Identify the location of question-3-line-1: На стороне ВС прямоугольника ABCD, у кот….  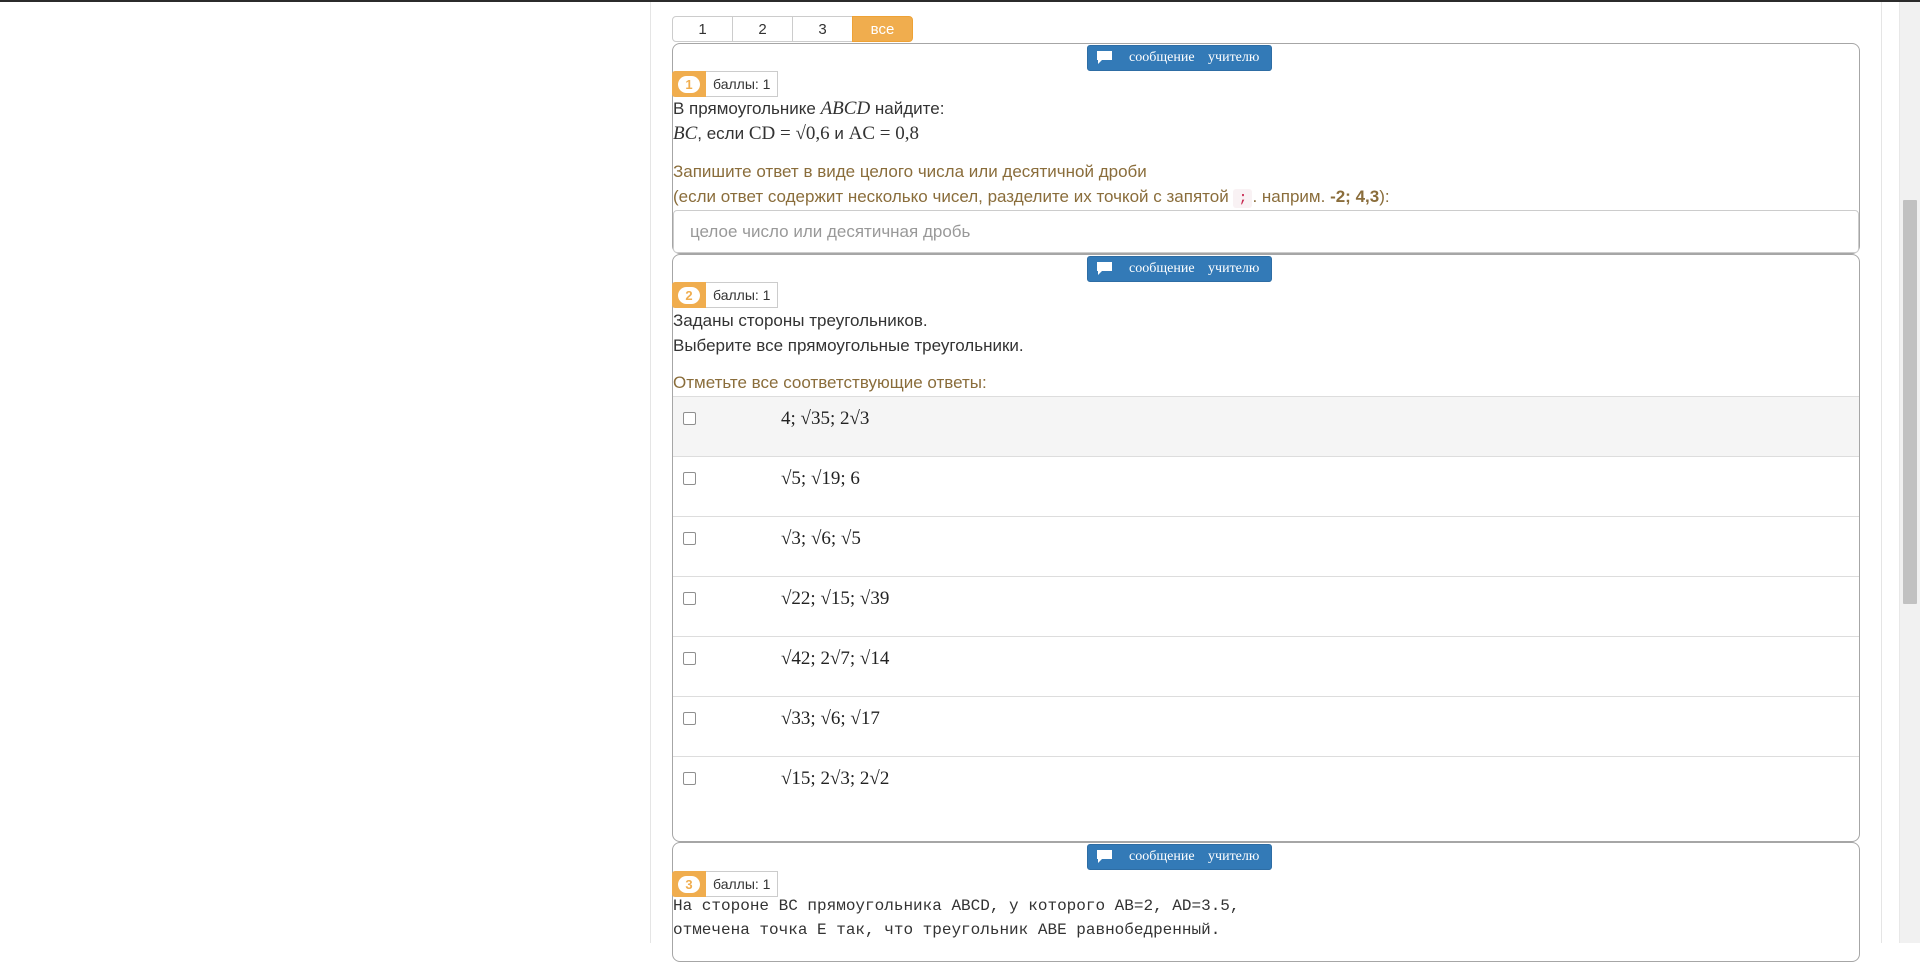
(956, 906).